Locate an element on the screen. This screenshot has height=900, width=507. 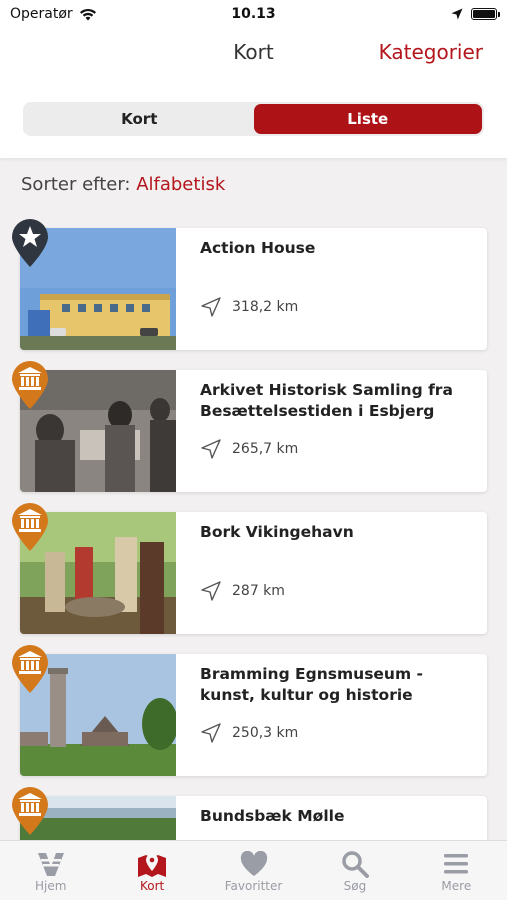
nav-header: Kort Kategorier is located at coordinates (253, 54).